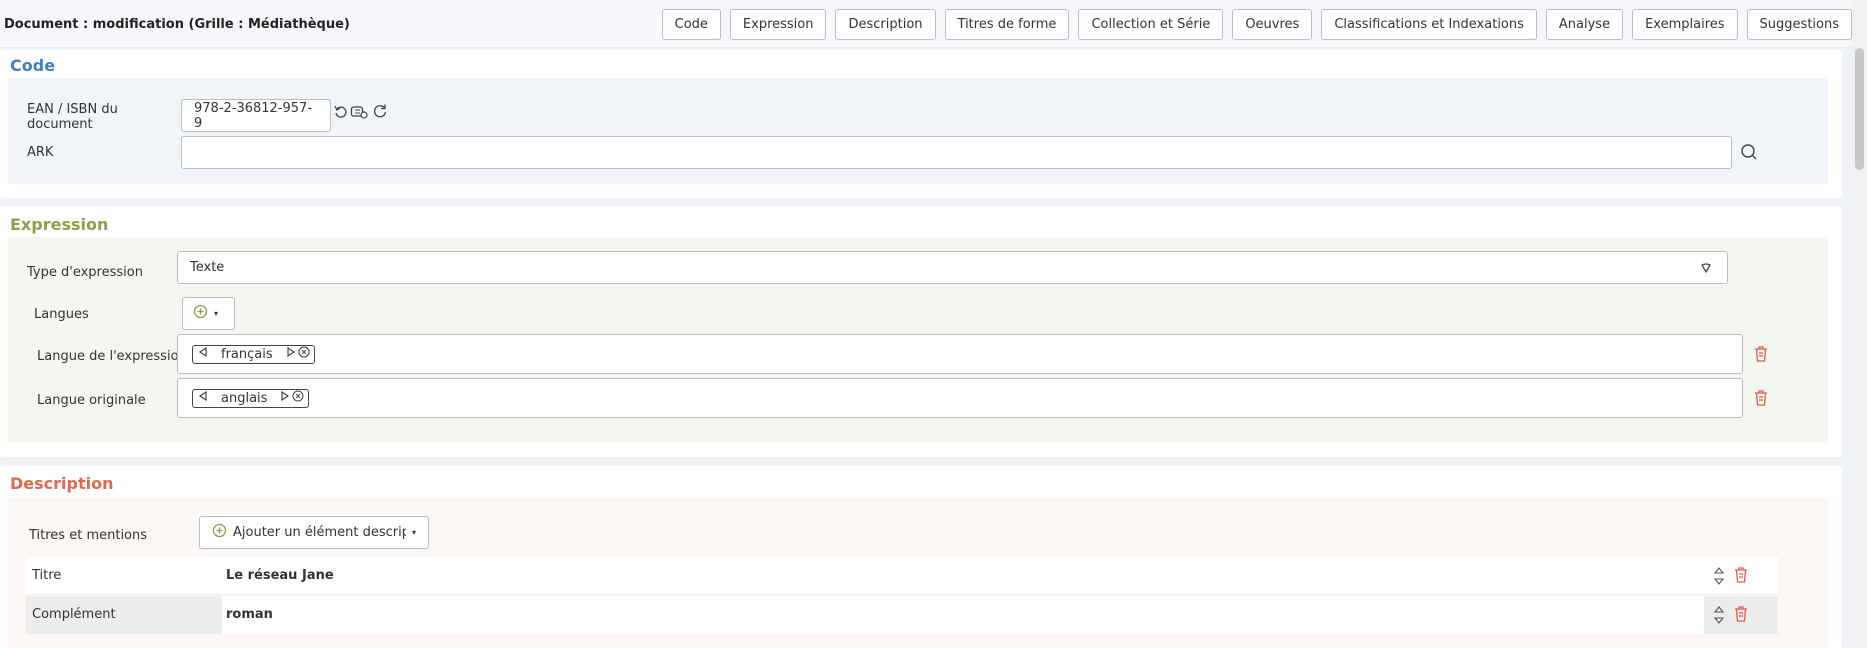 This screenshot has width=1867, height=648. What do you see at coordinates (1799, 24) in the screenshot?
I see `nav-suggestions-button: Suggestions` at bounding box center [1799, 24].